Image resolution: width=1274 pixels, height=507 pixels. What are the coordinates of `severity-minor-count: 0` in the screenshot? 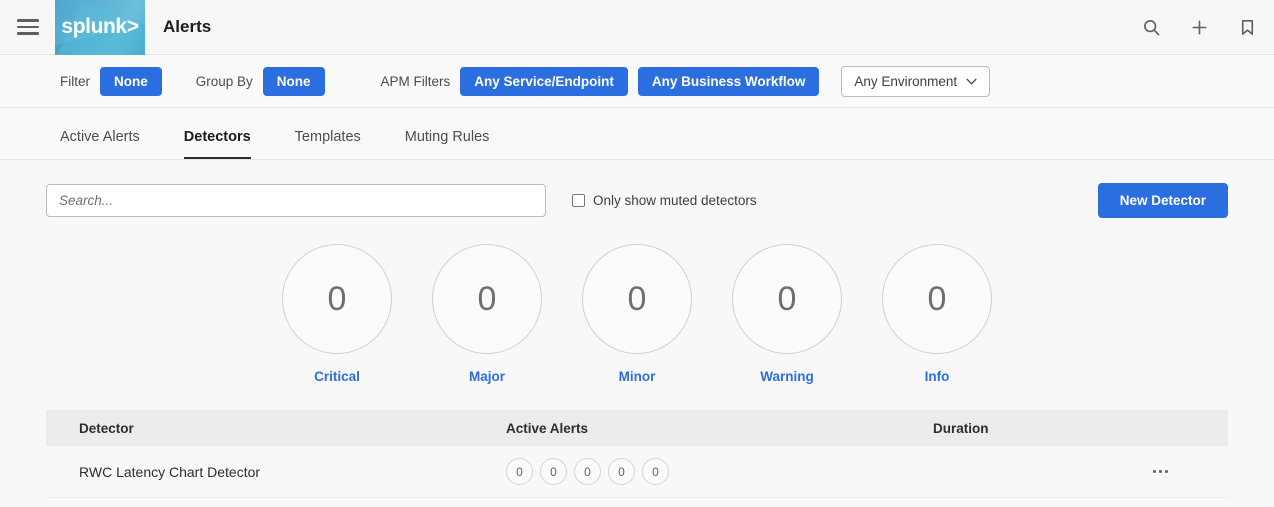 It's located at (637, 299).